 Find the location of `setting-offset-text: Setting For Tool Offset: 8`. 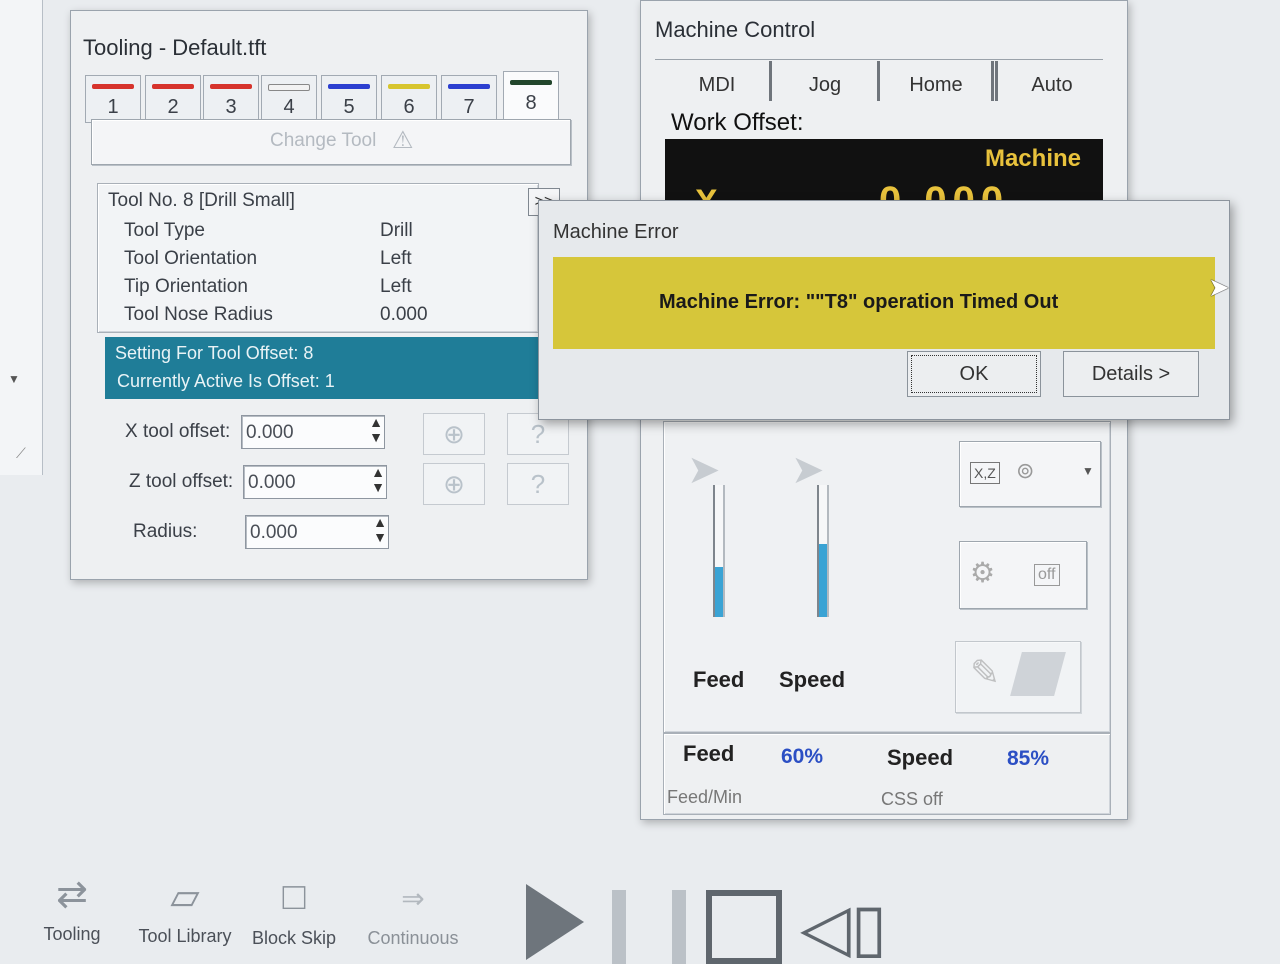

setting-offset-text: Setting For Tool Offset: 8 is located at coordinates (214, 353).